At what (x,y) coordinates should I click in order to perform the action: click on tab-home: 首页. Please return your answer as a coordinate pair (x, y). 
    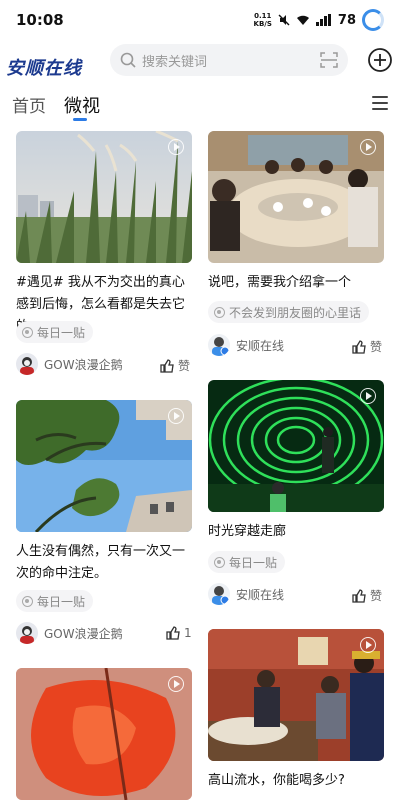
    Looking at the image, I should click on (29, 104).